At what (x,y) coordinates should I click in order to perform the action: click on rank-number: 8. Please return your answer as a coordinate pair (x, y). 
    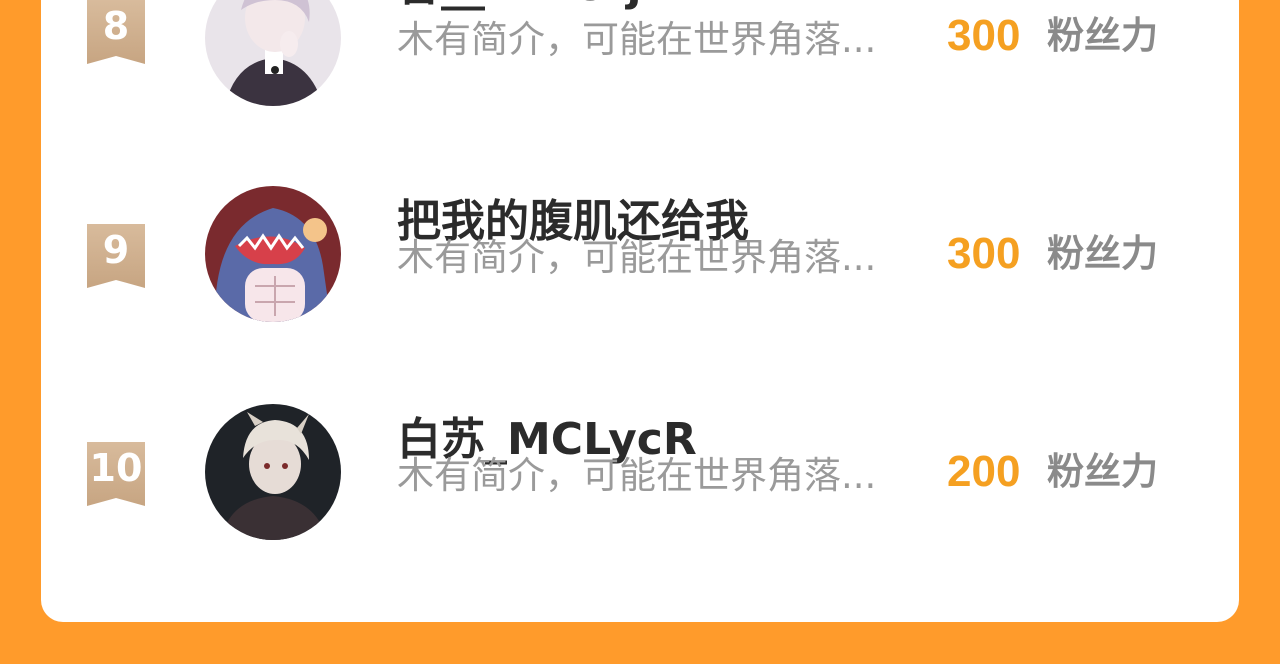
    Looking at the image, I should click on (116, 26).